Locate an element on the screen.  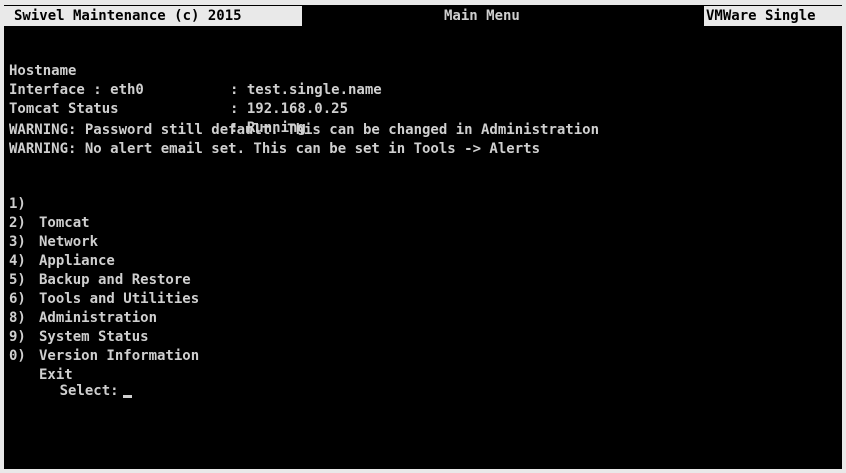
menu-item-version-information: 9) Version Information is located at coordinates (104, 336).